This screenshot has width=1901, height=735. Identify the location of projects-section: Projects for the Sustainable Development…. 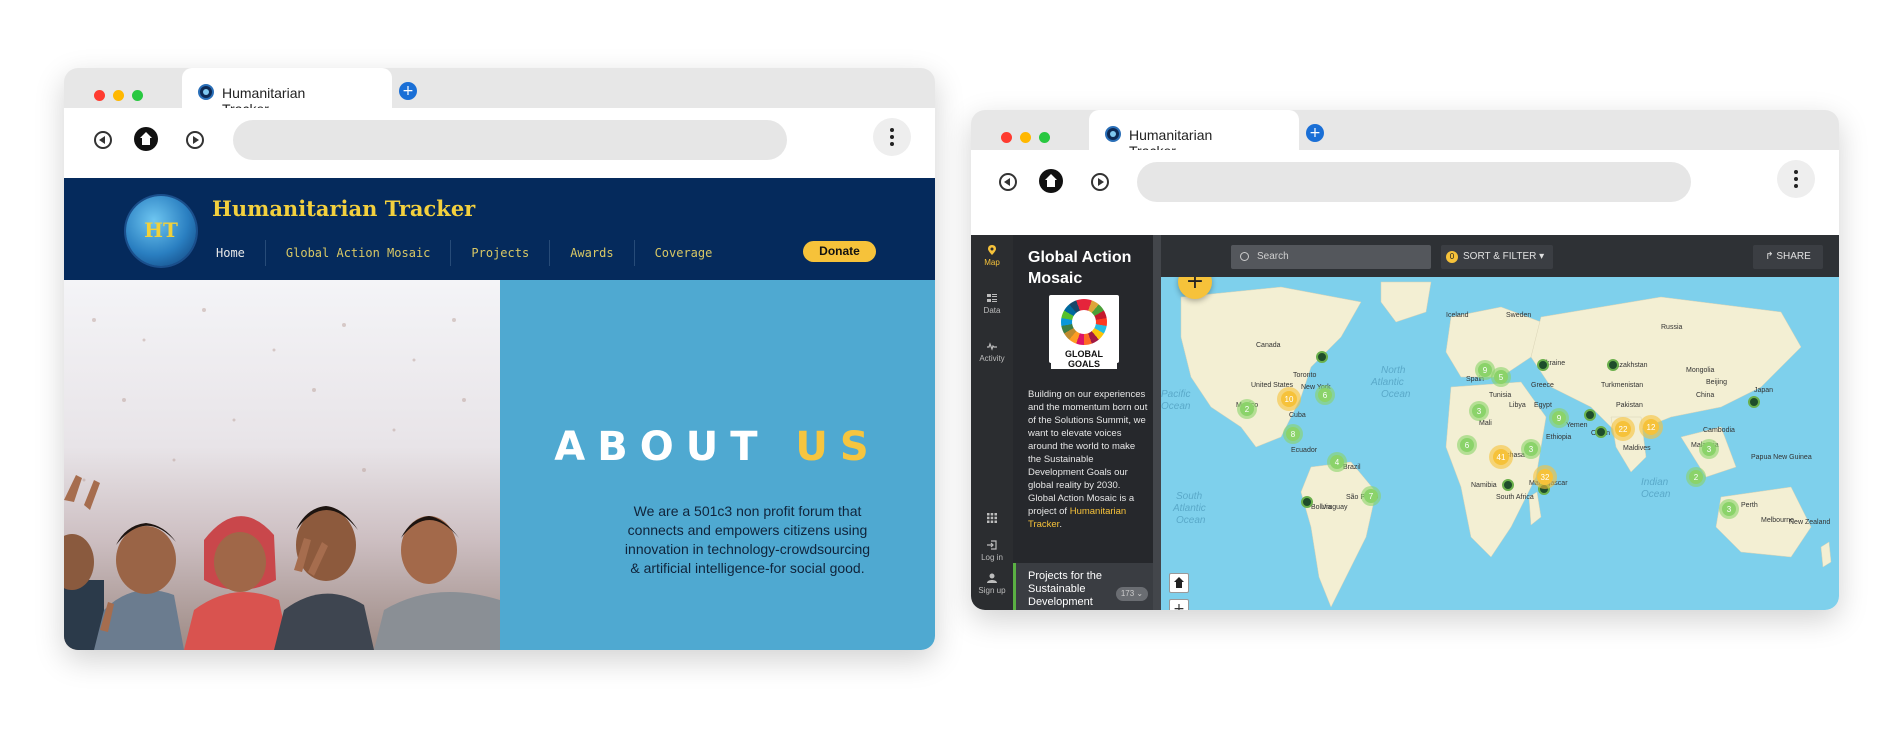
(1083, 586).